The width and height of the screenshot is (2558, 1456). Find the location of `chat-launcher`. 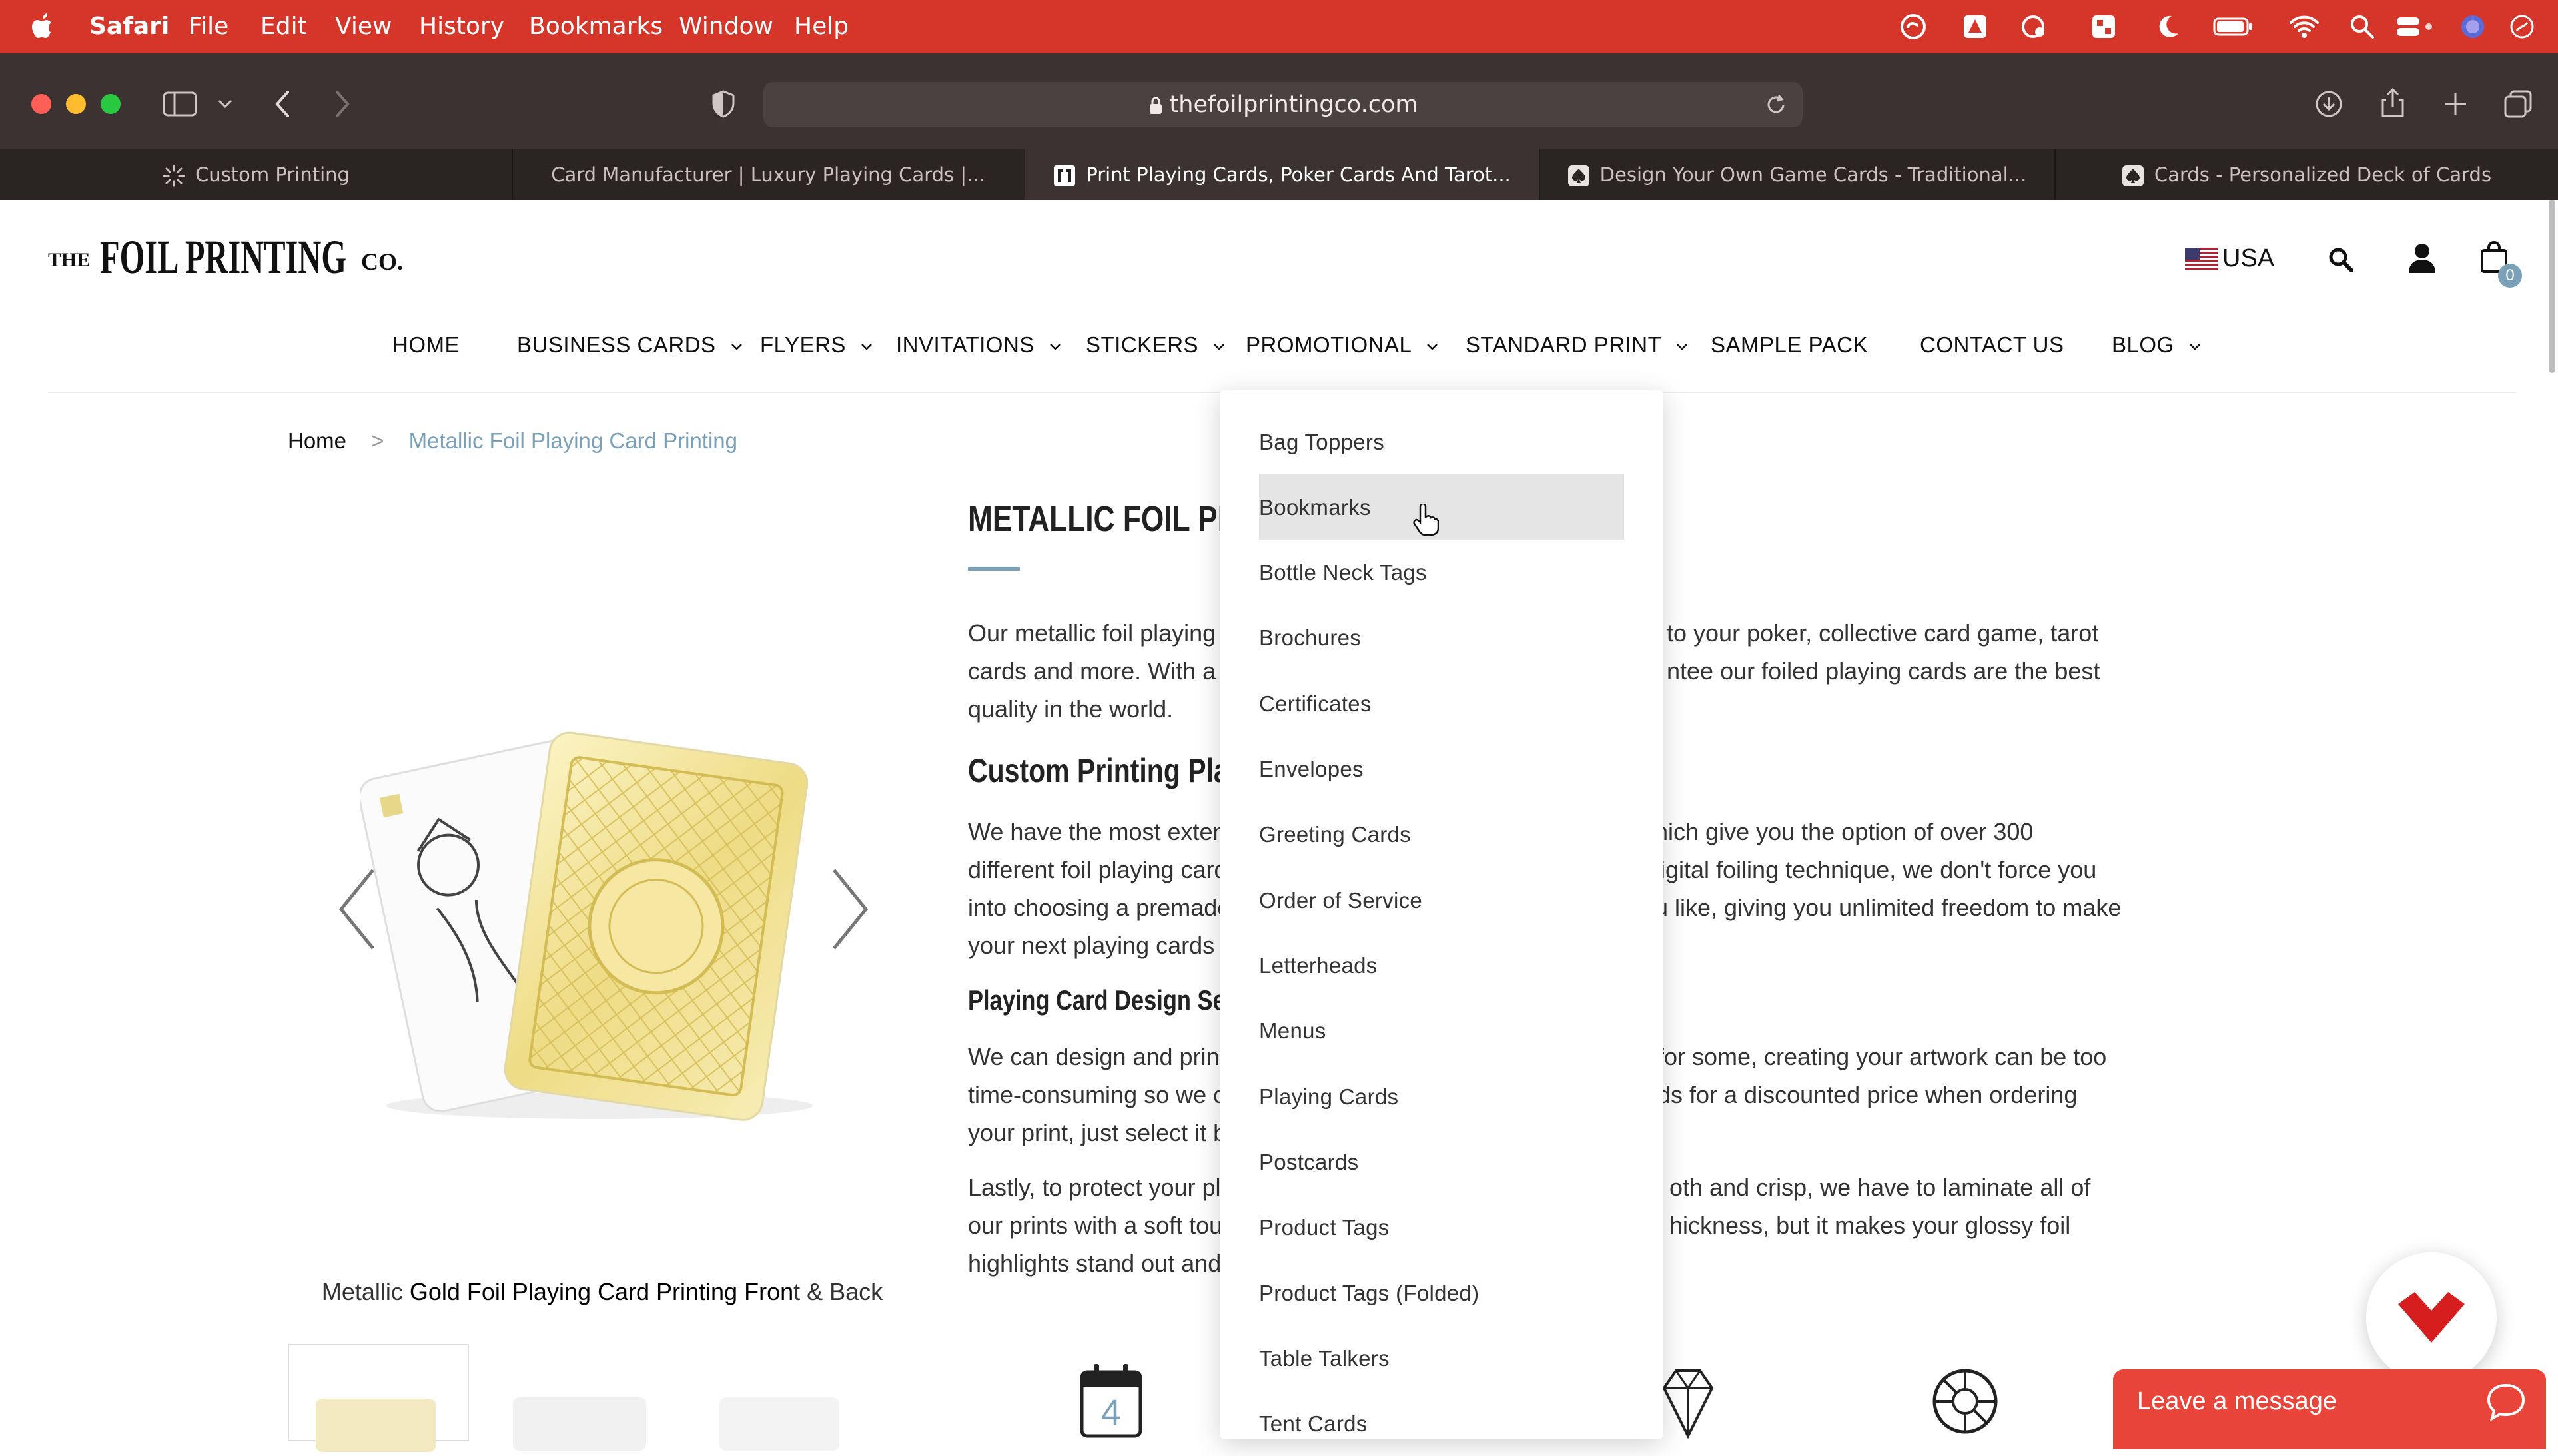

chat-launcher is located at coordinates (2431, 1317).